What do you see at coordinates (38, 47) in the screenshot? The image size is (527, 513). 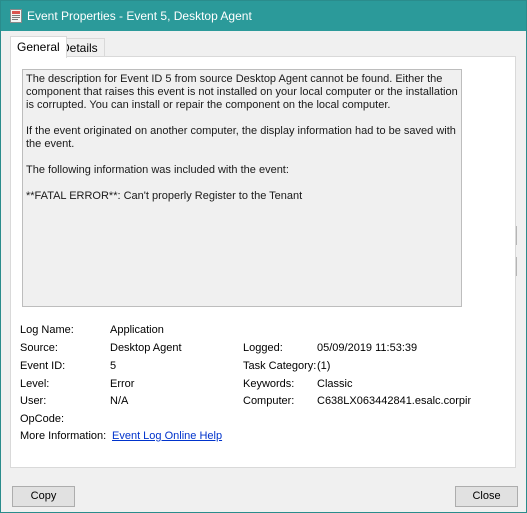 I see `tab-general: General` at bounding box center [38, 47].